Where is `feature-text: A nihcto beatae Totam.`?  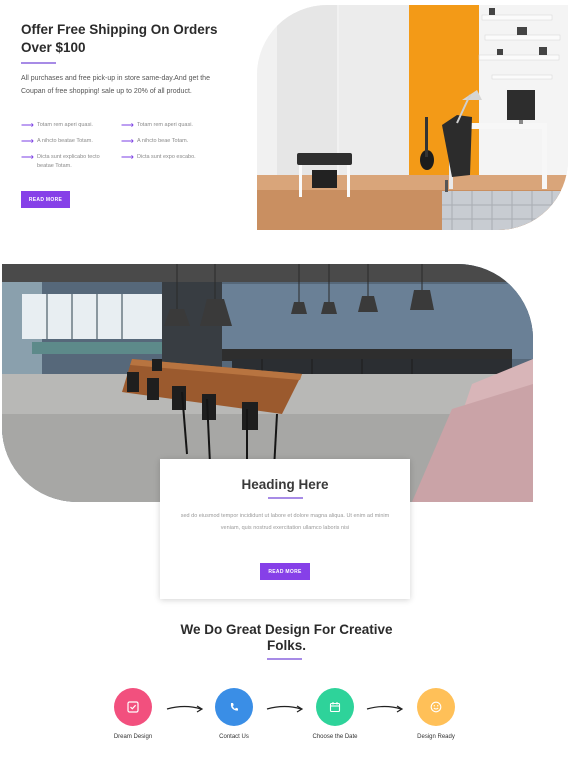
feature-text: A nihcto beatae Totam. is located at coordinates (65, 141).